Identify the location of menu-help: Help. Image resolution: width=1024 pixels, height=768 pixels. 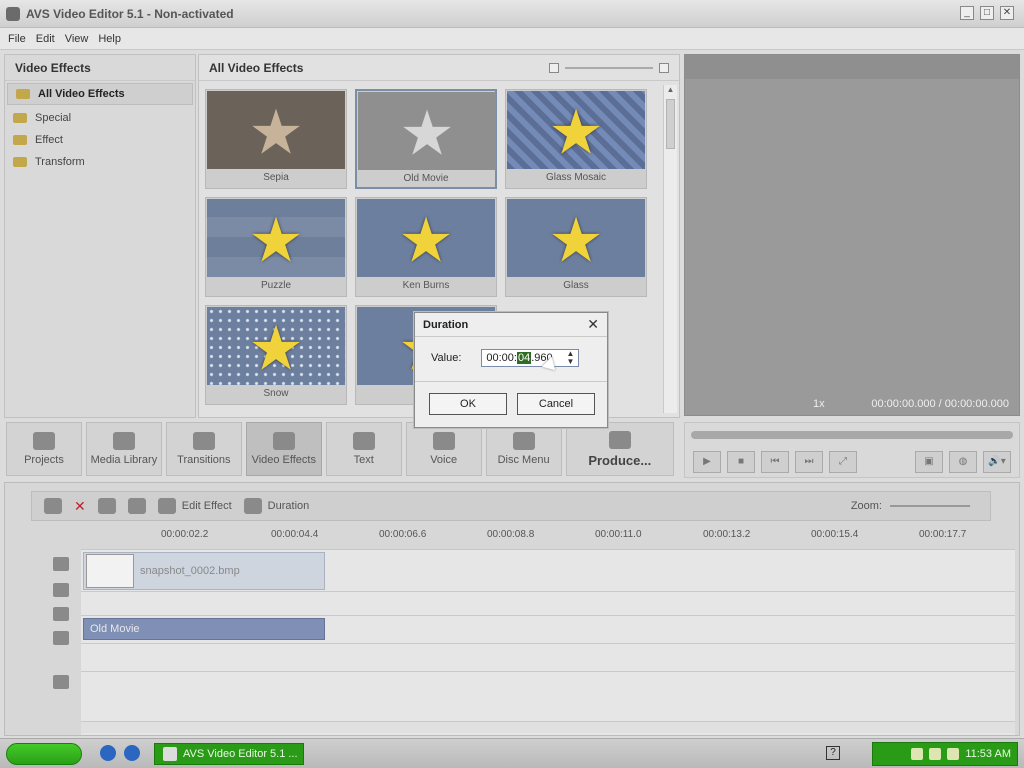
(109, 39).